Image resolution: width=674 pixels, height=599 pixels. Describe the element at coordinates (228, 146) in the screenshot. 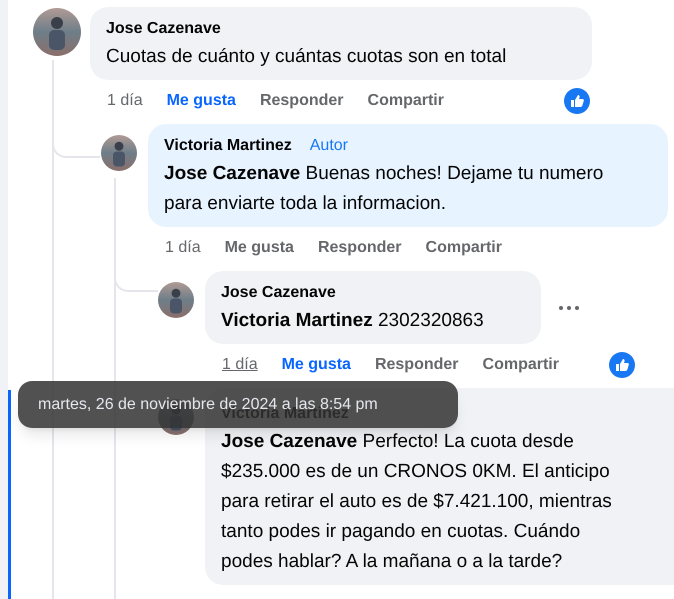

I see `author-name: Victoria Martinez` at that location.